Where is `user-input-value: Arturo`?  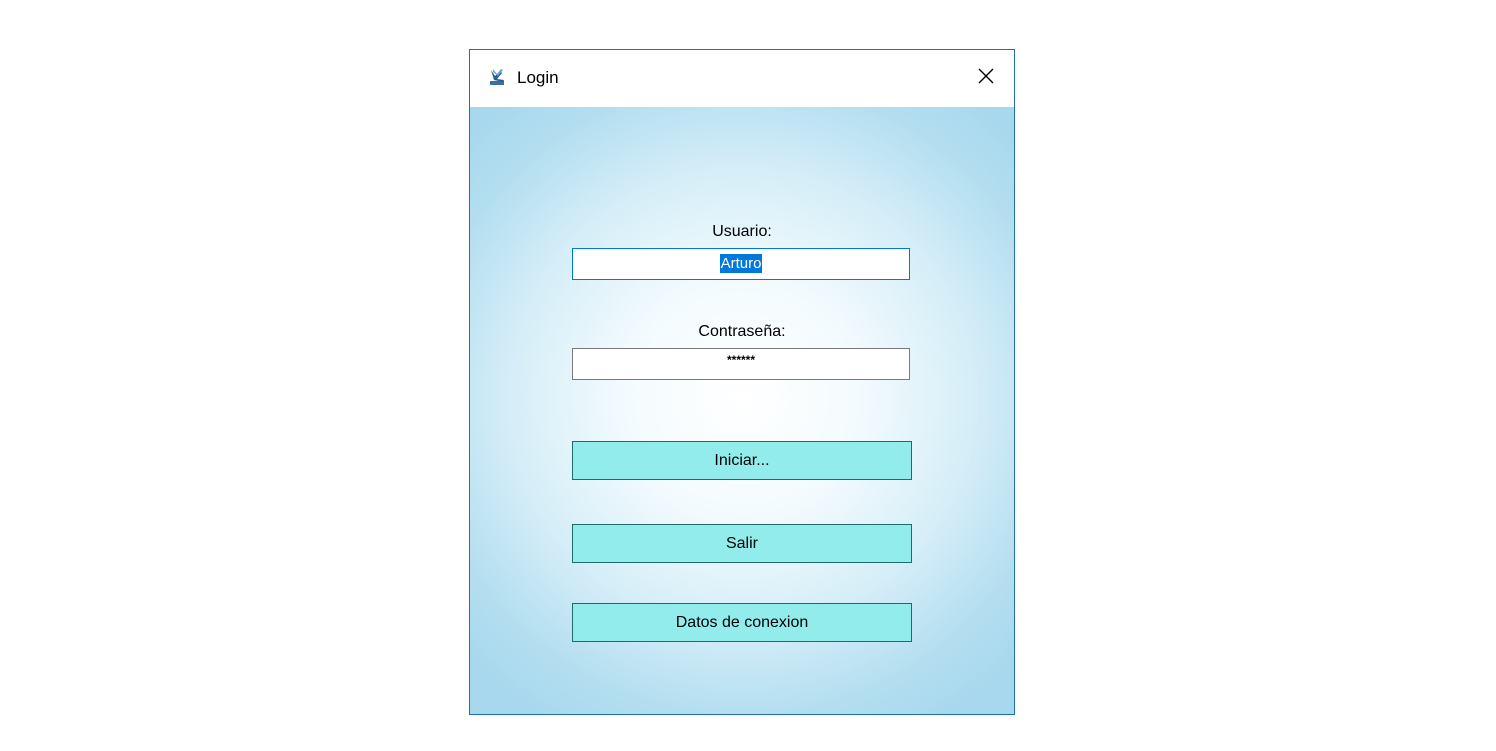 user-input-value: Arturo is located at coordinates (741, 263).